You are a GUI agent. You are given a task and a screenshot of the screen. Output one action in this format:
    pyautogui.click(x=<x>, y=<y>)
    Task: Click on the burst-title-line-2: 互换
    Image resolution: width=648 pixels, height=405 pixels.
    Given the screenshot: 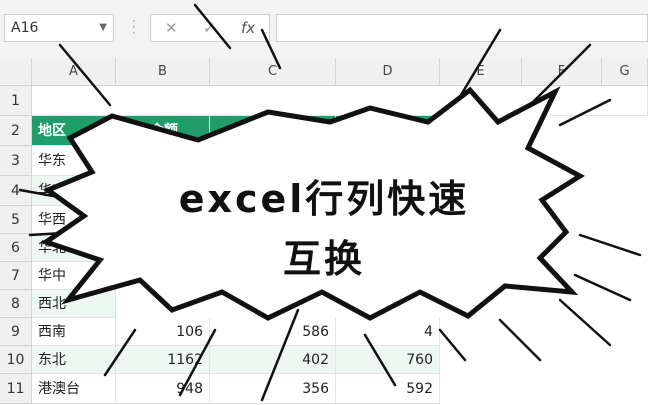 What is the action you would take?
    pyautogui.click(x=323, y=259)
    